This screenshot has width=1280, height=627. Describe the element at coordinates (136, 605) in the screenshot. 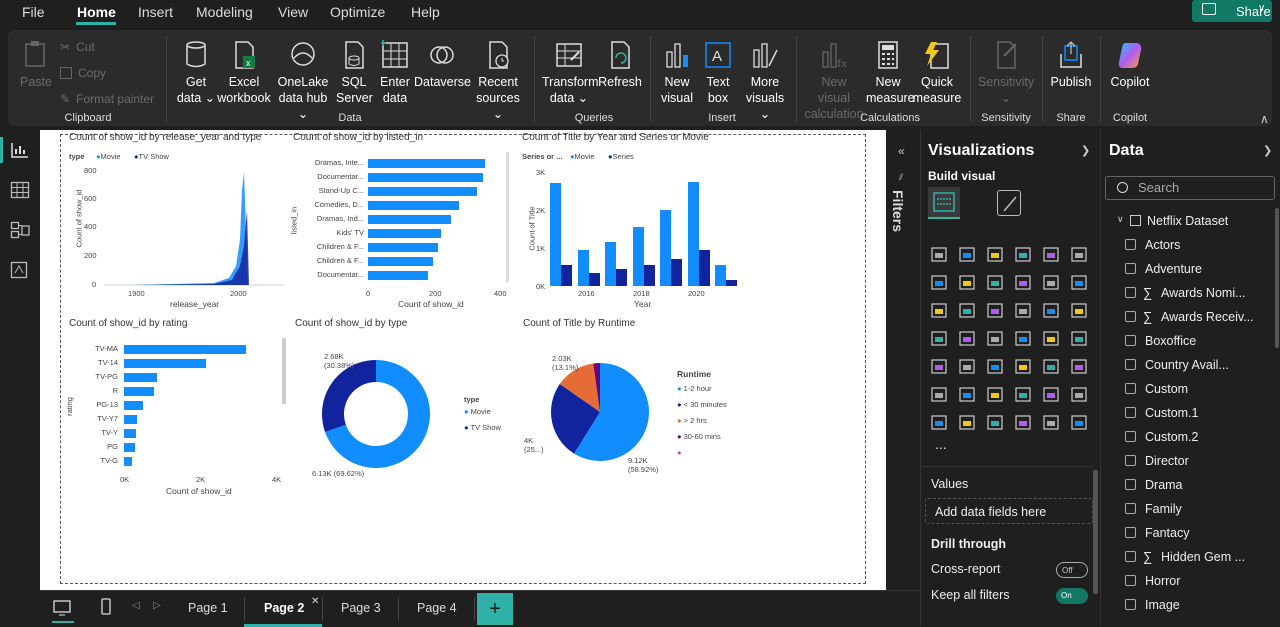

I see `prev-page-icon: ◁` at that location.